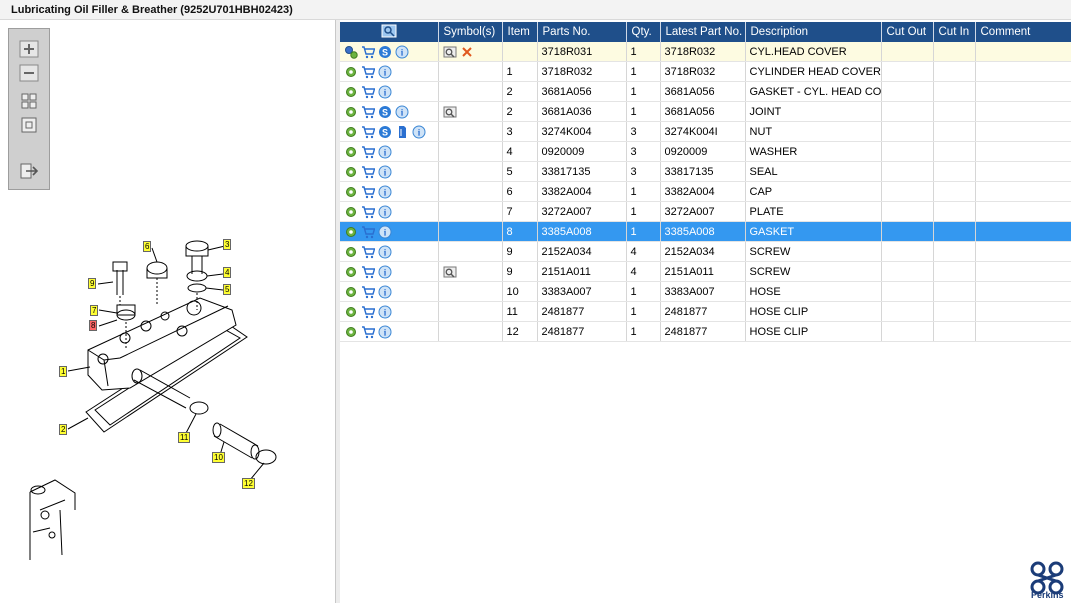 The width and height of the screenshot is (1071, 603). What do you see at coordinates (643, 32) in the screenshot?
I see `column-header-qty: Qty.` at bounding box center [643, 32].